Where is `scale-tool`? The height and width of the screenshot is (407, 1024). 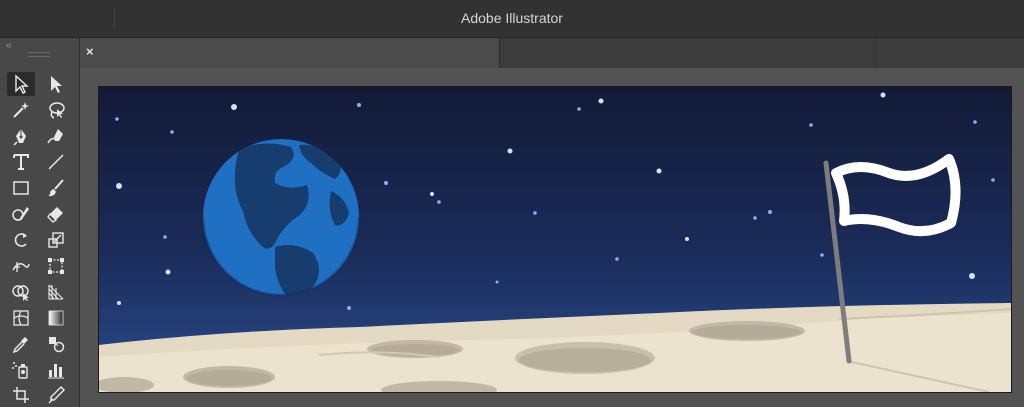 scale-tool is located at coordinates (56, 240).